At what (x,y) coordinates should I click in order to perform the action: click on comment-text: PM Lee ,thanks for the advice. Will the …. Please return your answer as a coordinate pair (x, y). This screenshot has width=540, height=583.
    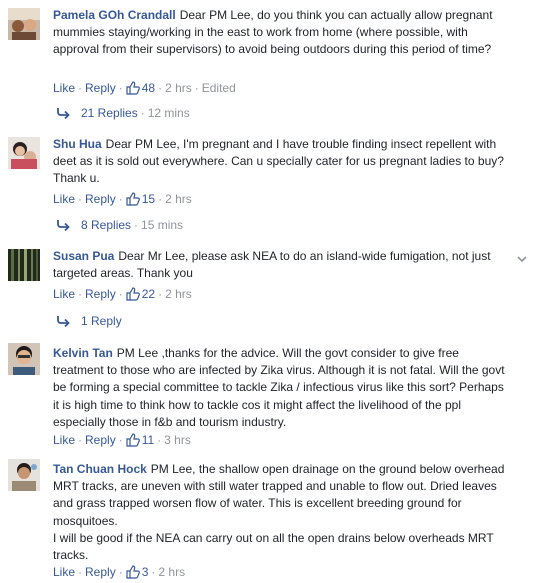
    Looking at the image, I should click on (279, 387).